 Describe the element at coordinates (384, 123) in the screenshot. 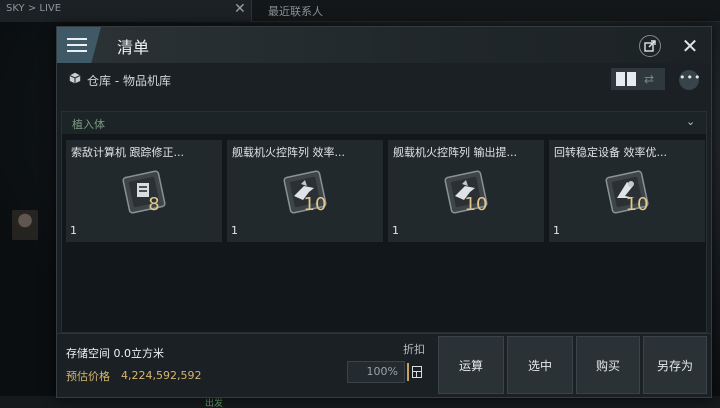

I see `group-header: 植入体 ⌄` at that location.